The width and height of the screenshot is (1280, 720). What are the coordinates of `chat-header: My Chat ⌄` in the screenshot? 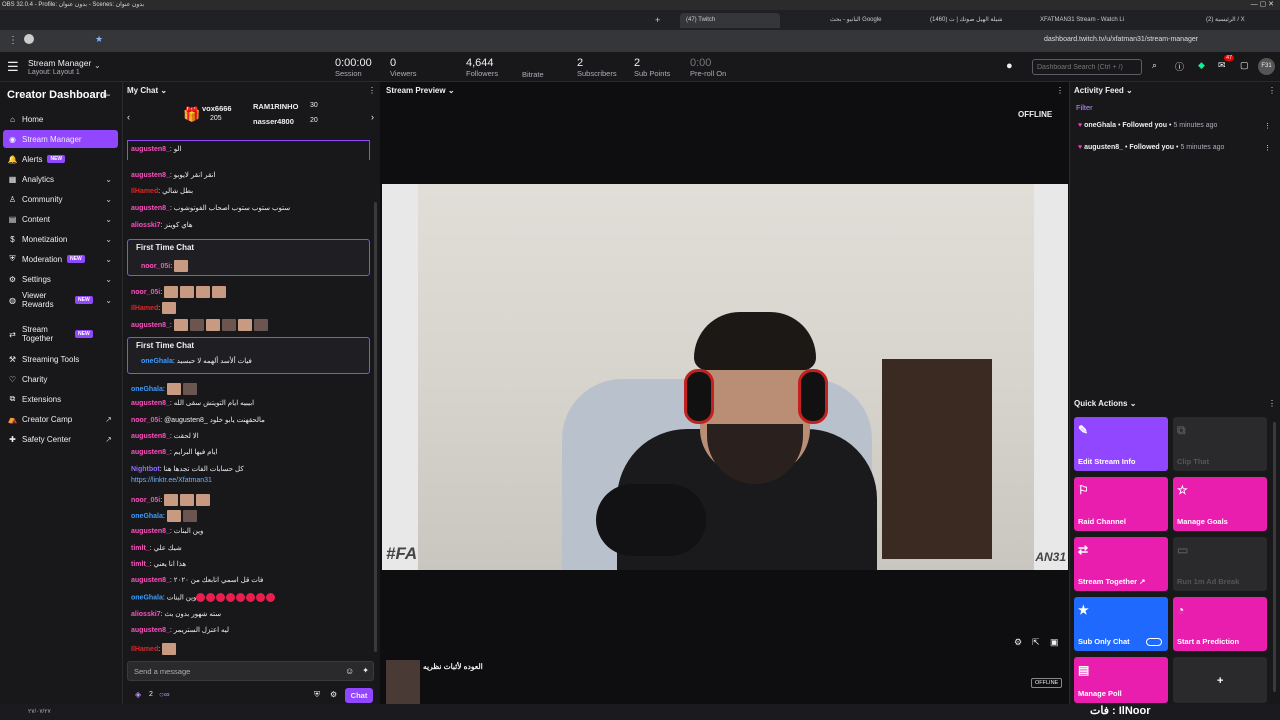 It's located at (147, 90).